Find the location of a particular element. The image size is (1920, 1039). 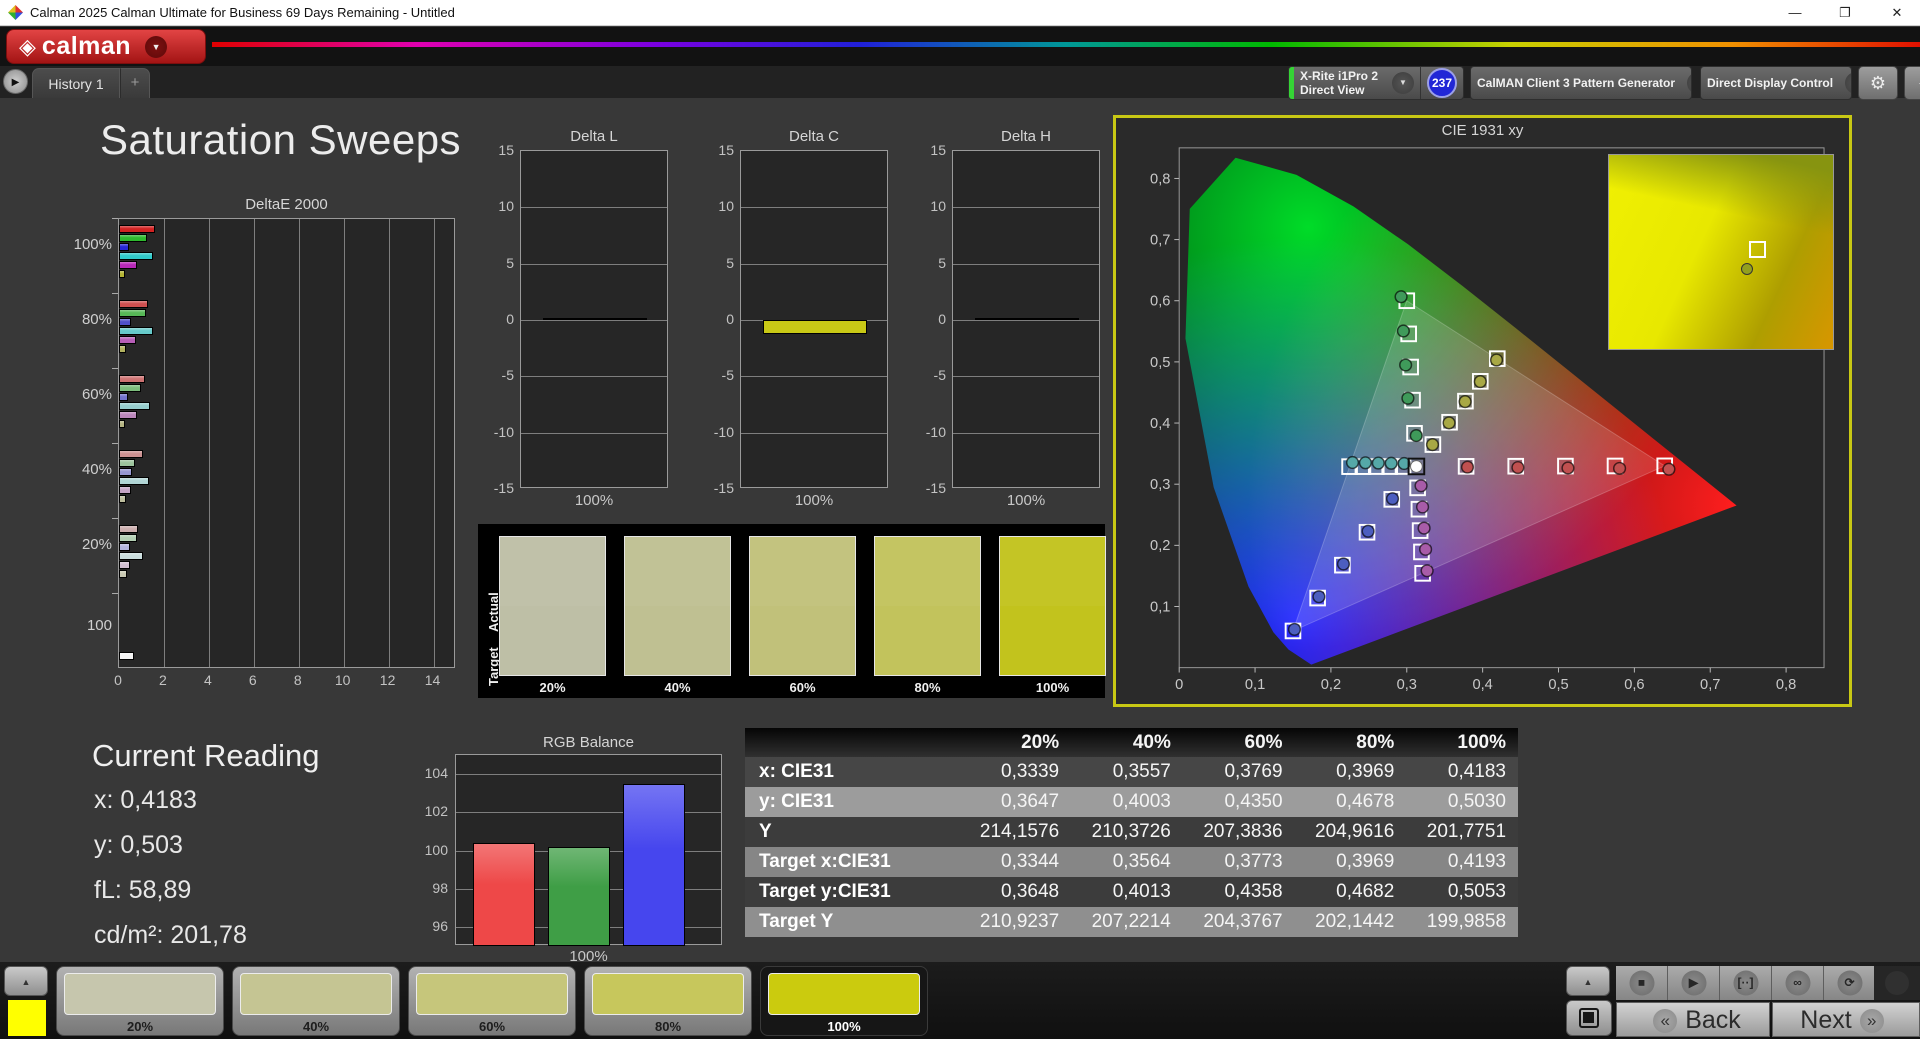

refresh-button: ⟳ is located at coordinates (1850, 983).